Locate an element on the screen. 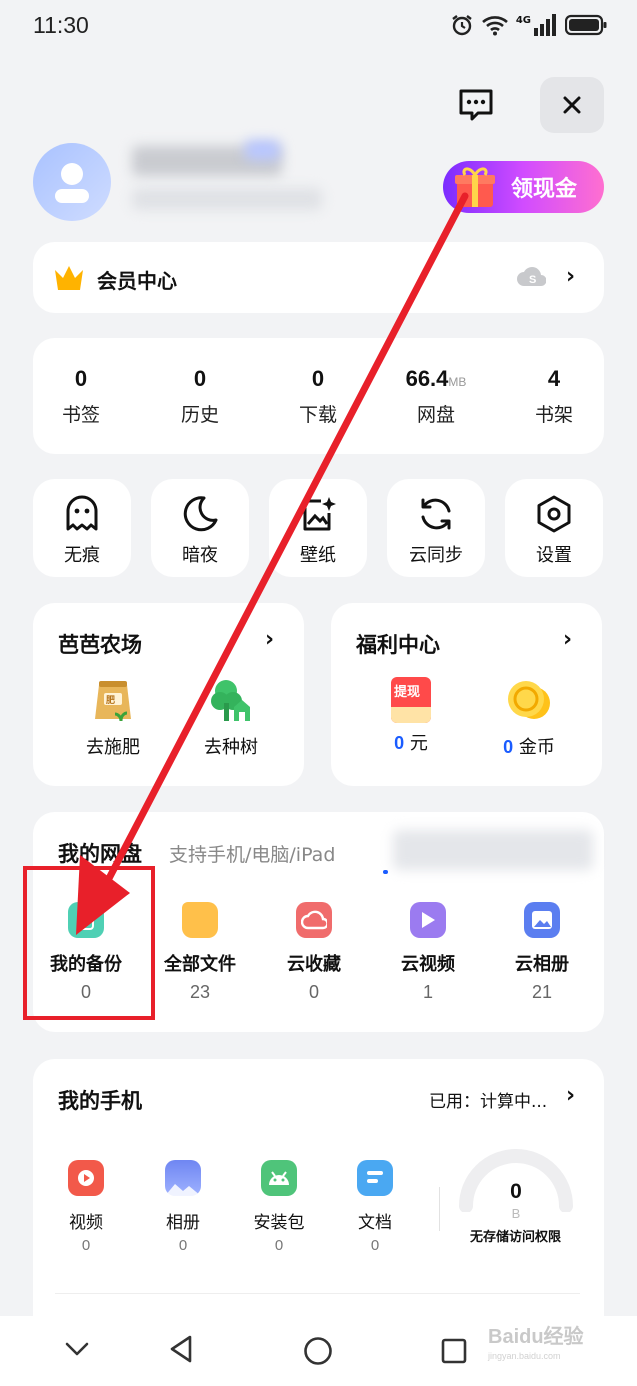  home-icon is located at coordinates (318, 1351).